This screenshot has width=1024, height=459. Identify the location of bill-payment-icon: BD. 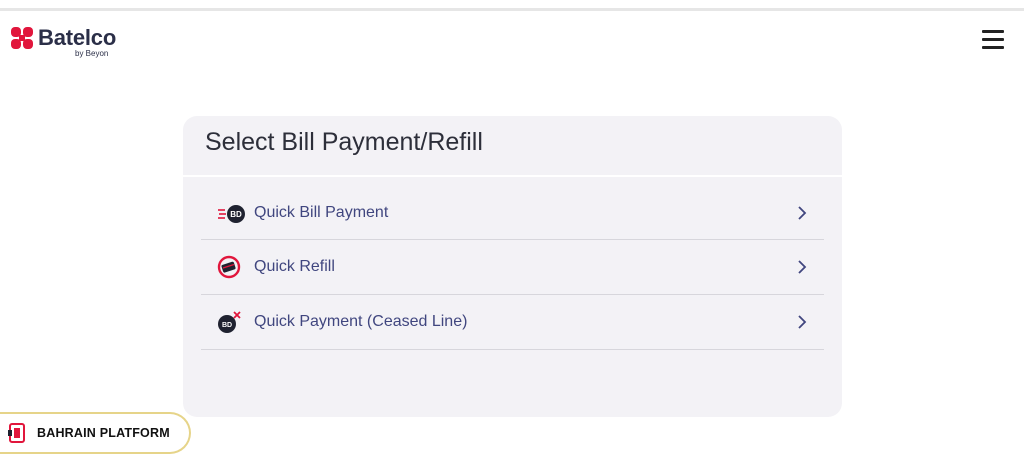
(234, 213).